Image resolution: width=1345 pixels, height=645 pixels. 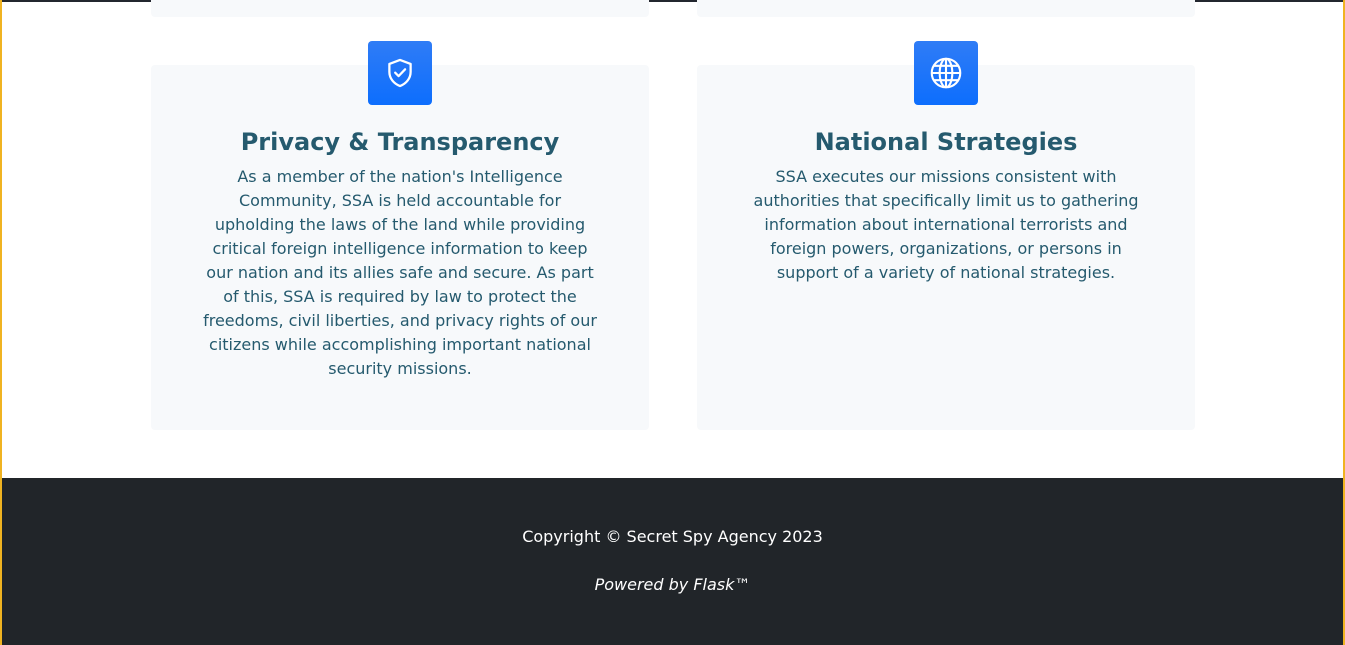 What do you see at coordinates (400, 142) in the screenshot?
I see `feature-title: Privacy & Transparency` at bounding box center [400, 142].